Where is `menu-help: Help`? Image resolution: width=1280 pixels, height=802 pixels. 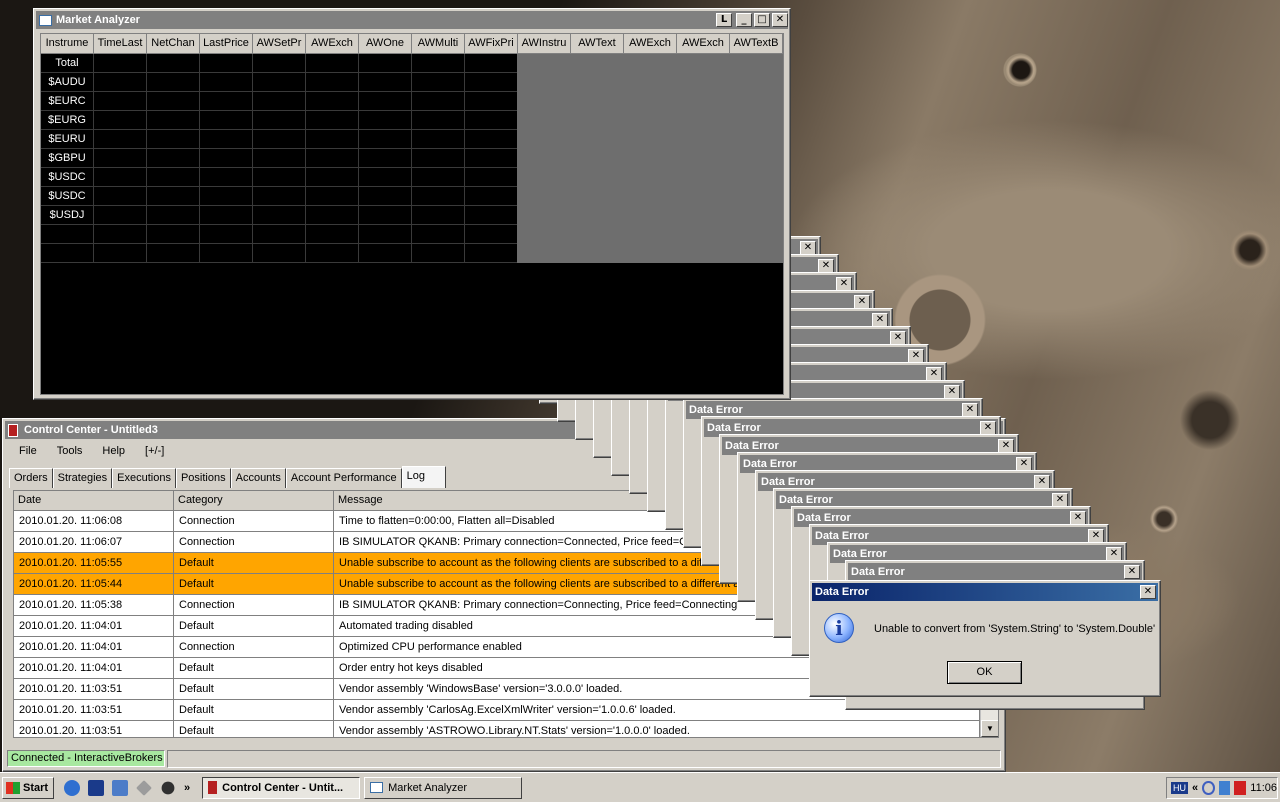
menu-help: Help is located at coordinates (113, 451).